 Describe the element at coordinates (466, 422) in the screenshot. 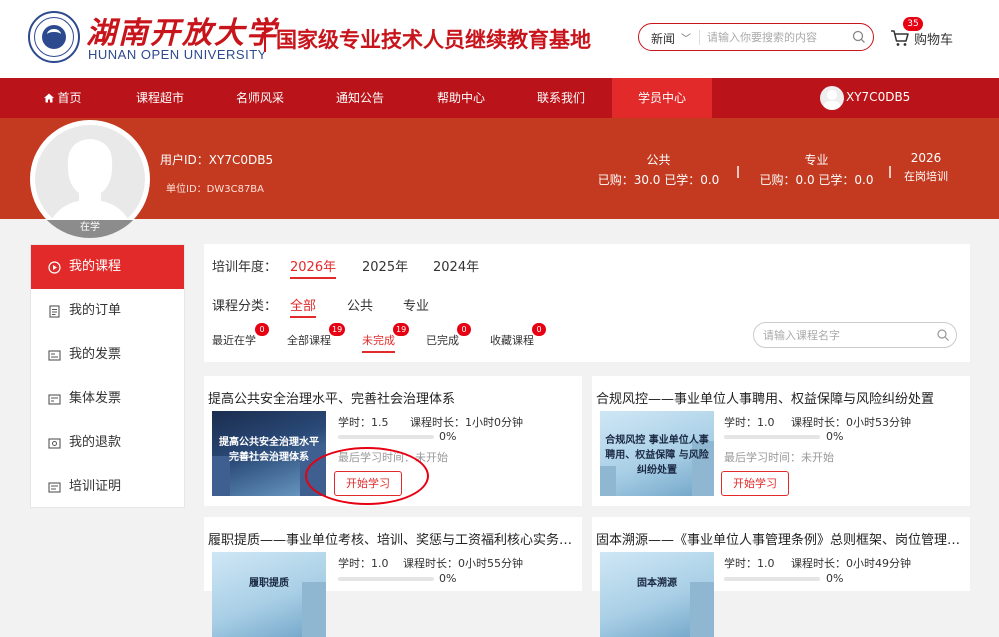

I see `course-duration: 课程时长：1小时0分钟` at that location.